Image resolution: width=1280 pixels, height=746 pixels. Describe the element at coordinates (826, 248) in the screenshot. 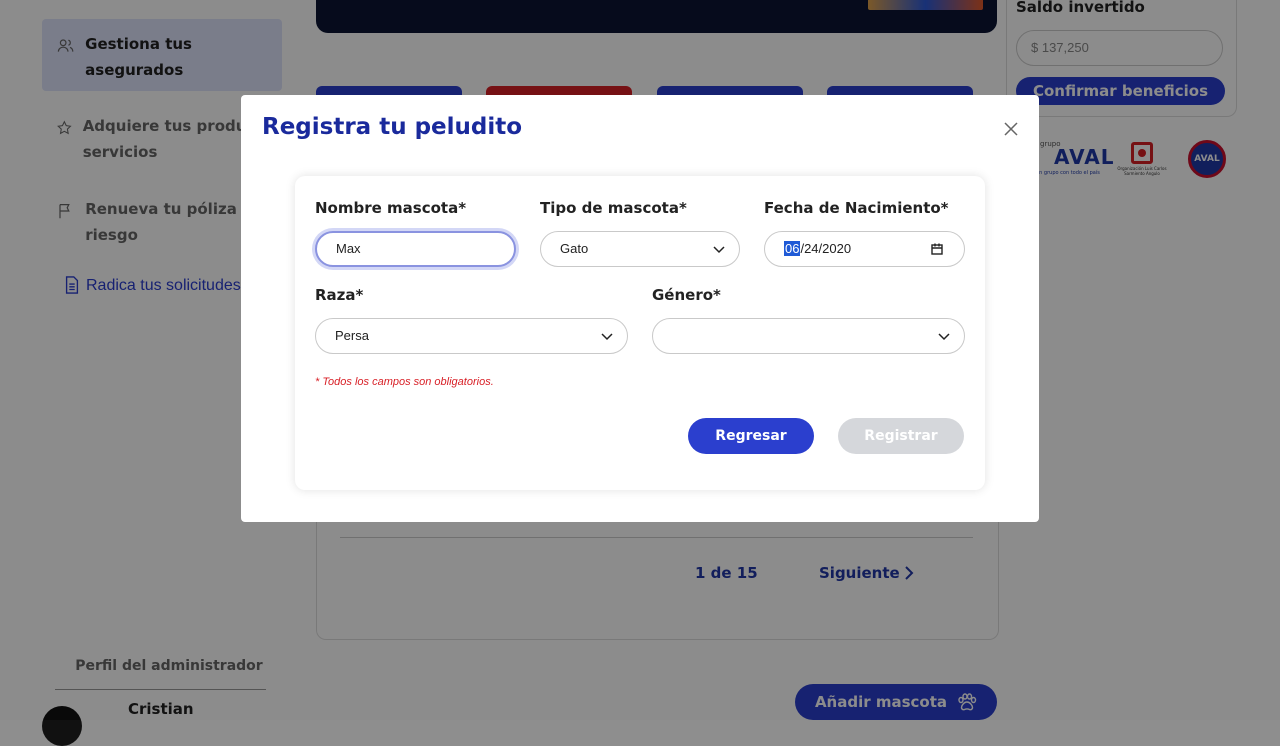

I see `birth-date-rest: /24/2020` at that location.